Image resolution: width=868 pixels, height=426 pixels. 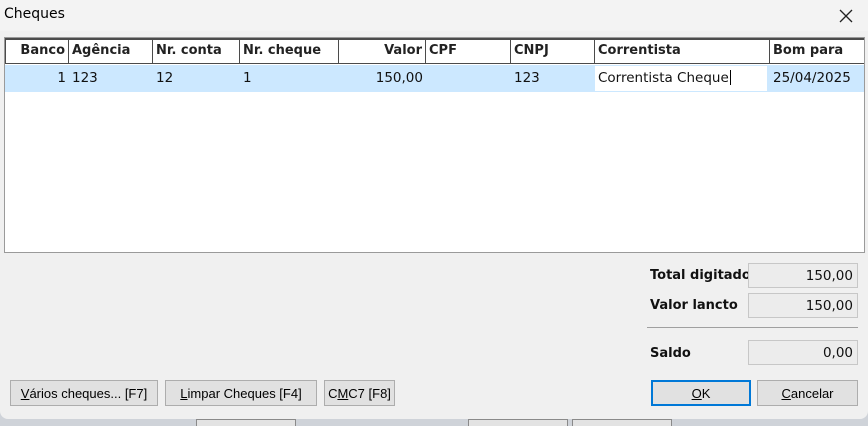 What do you see at coordinates (817, 78) in the screenshot?
I see `cell-bom-para: 25/04/2025` at bounding box center [817, 78].